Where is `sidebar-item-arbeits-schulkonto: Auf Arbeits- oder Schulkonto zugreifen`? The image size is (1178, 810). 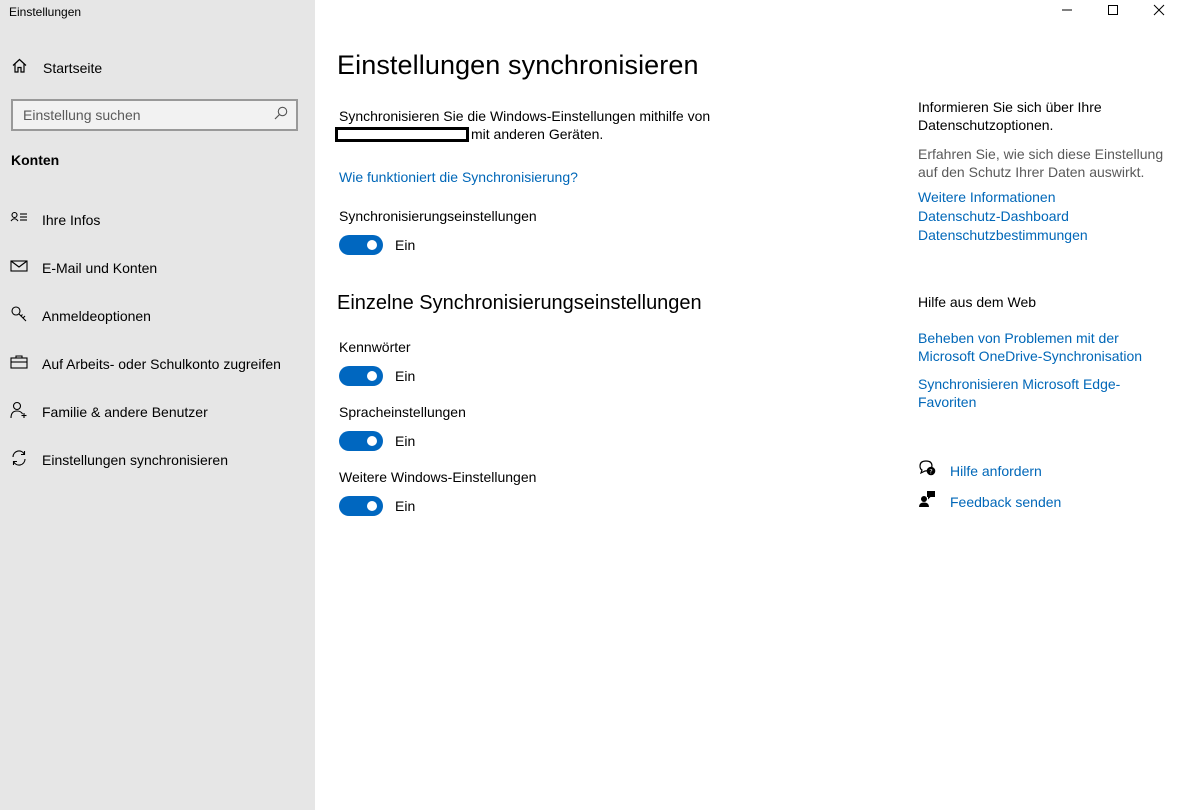 sidebar-item-arbeits-schulkonto: Auf Arbeits- oder Schulkonto zugreifen is located at coordinates (157, 364).